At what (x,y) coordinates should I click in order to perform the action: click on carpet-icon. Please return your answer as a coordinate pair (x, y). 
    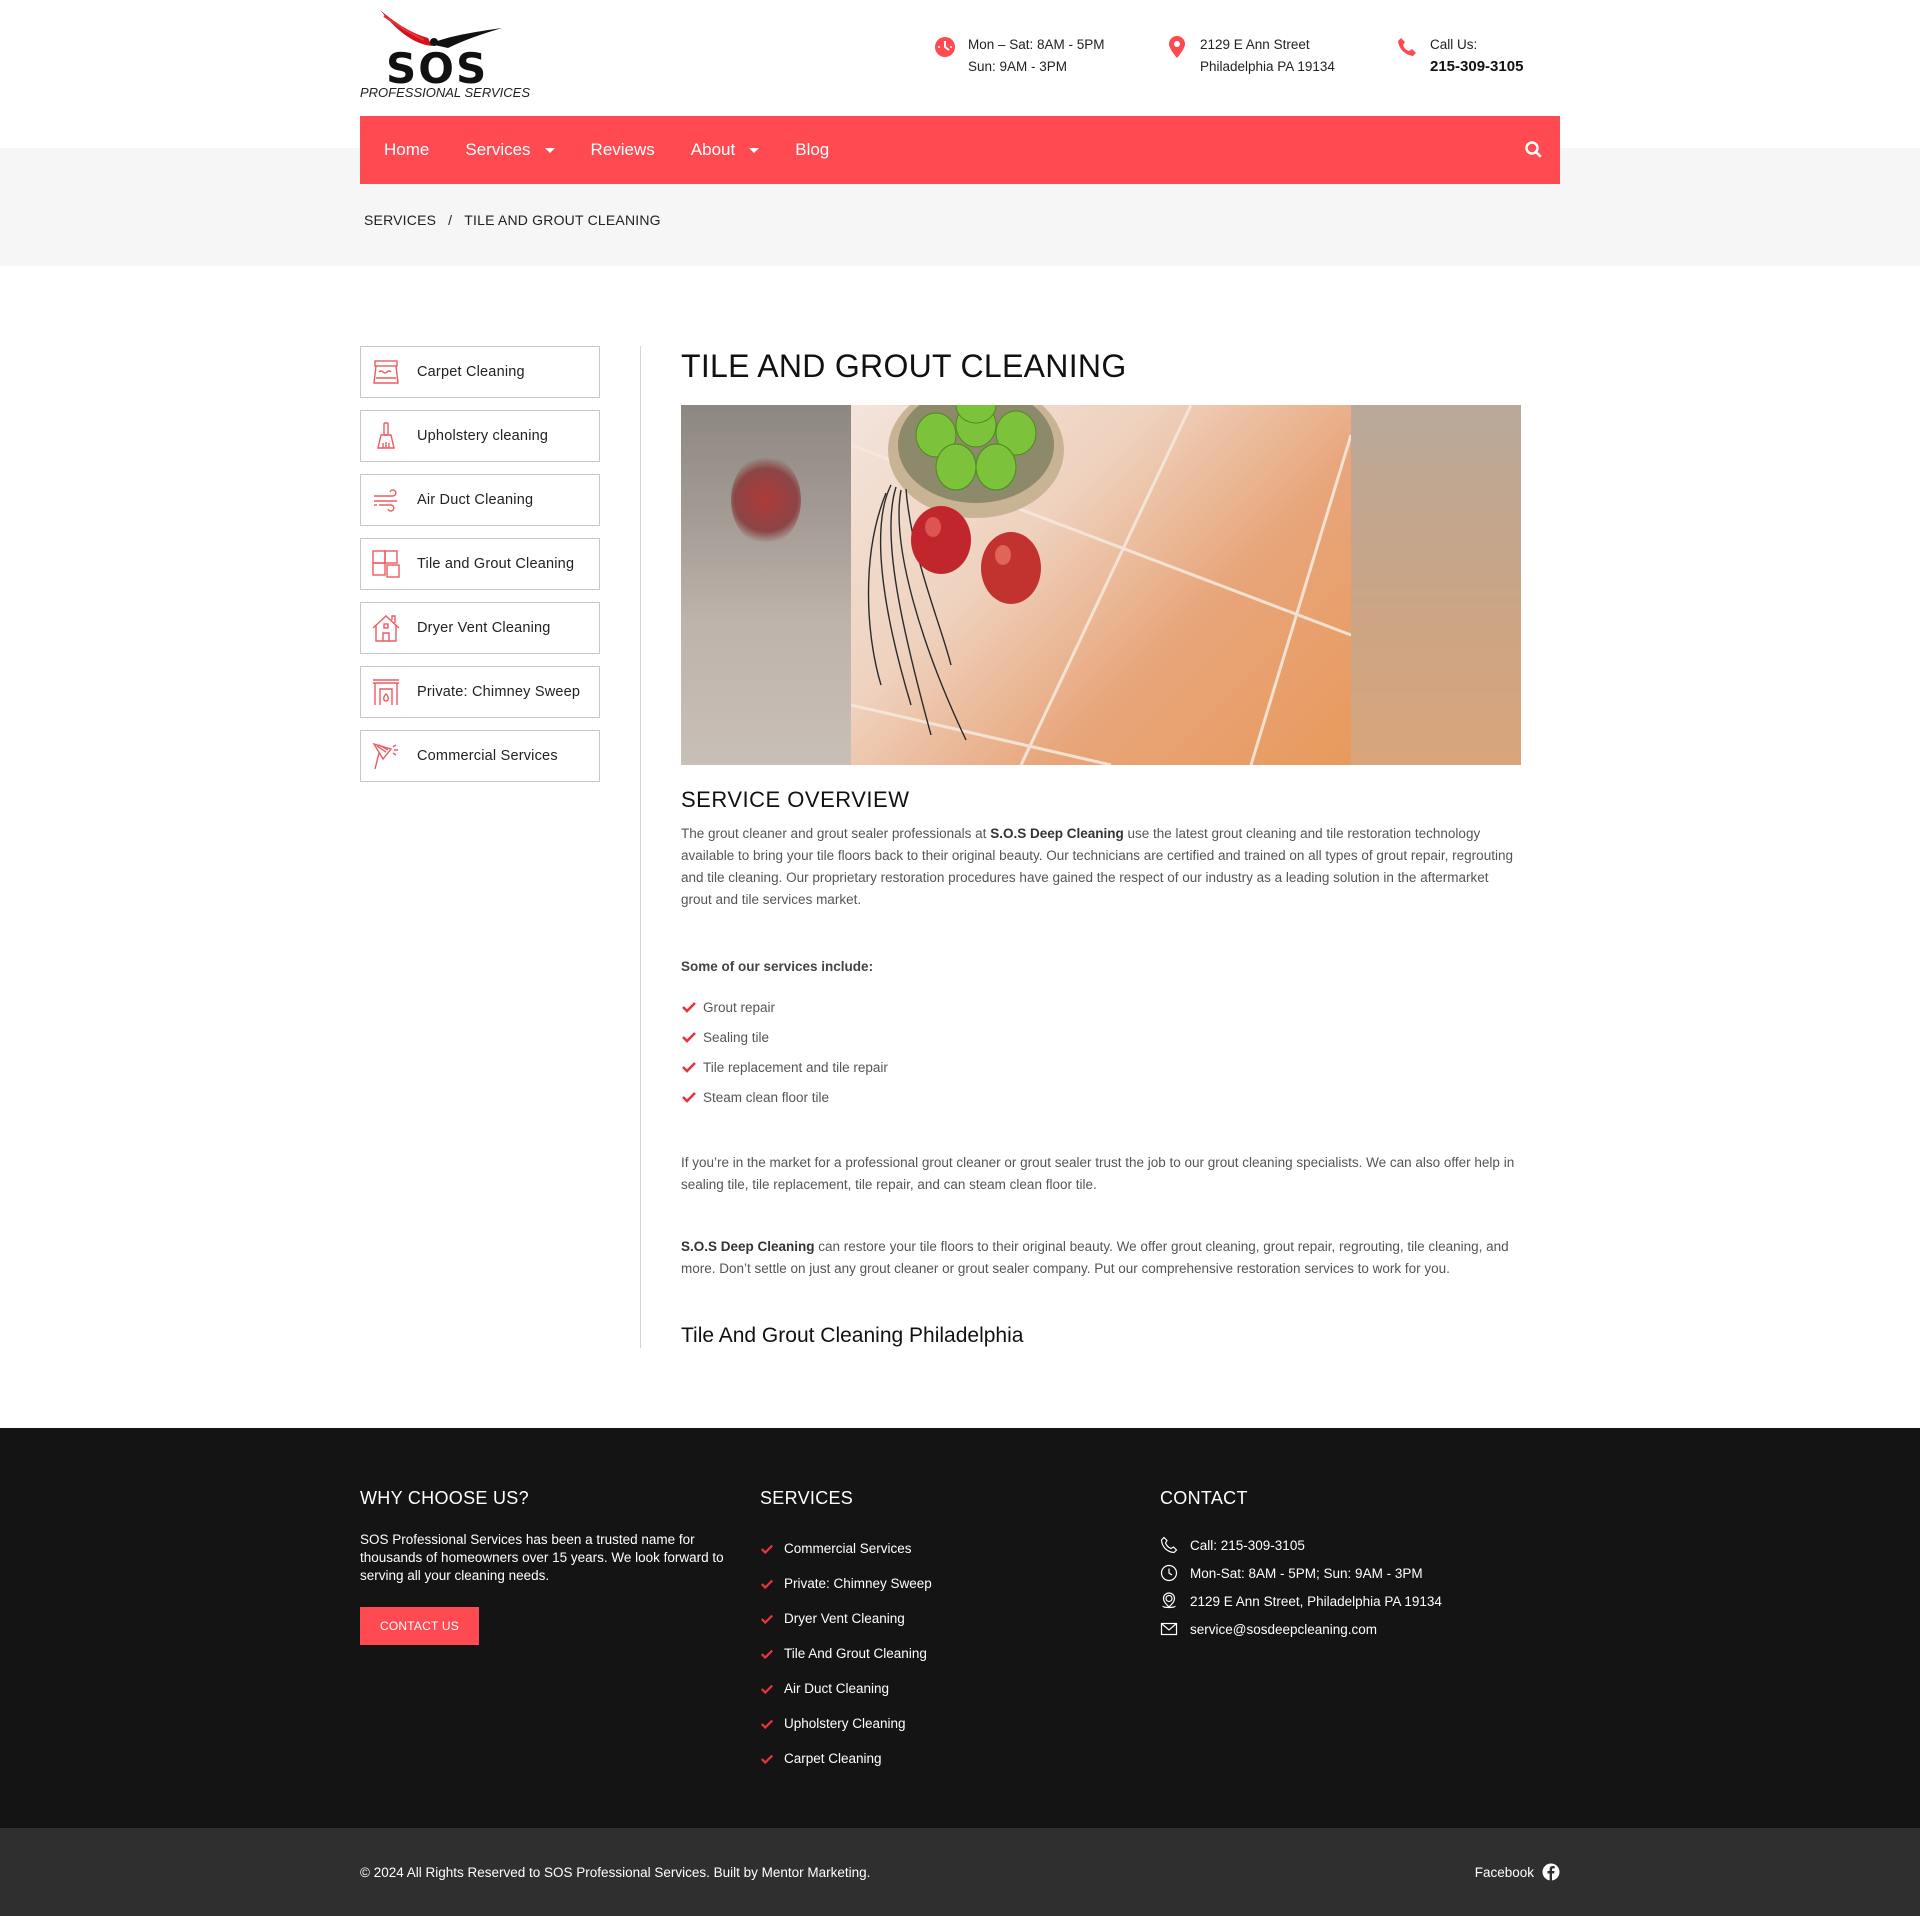
    Looking at the image, I should click on (386, 372).